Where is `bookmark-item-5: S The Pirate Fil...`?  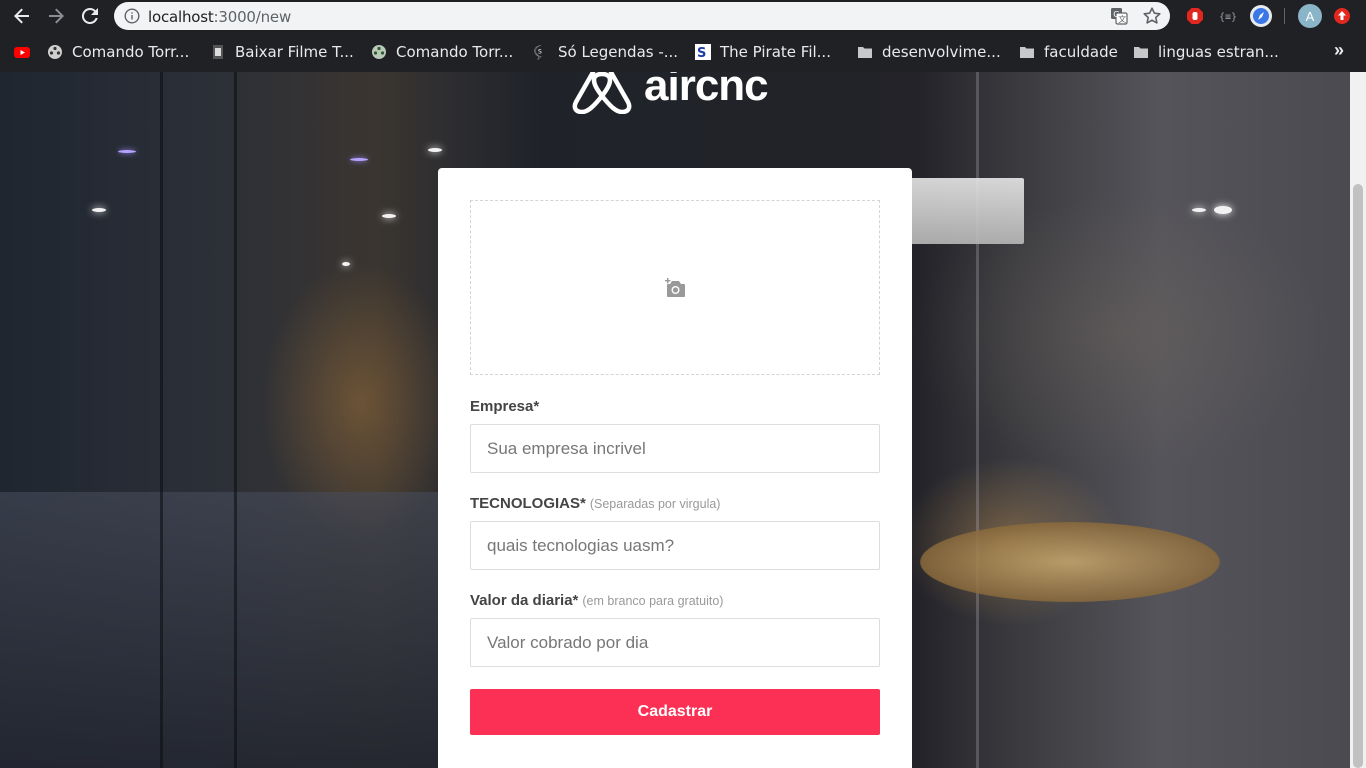
bookmark-item-5: S The Pirate Fil... is located at coordinates (763, 52).